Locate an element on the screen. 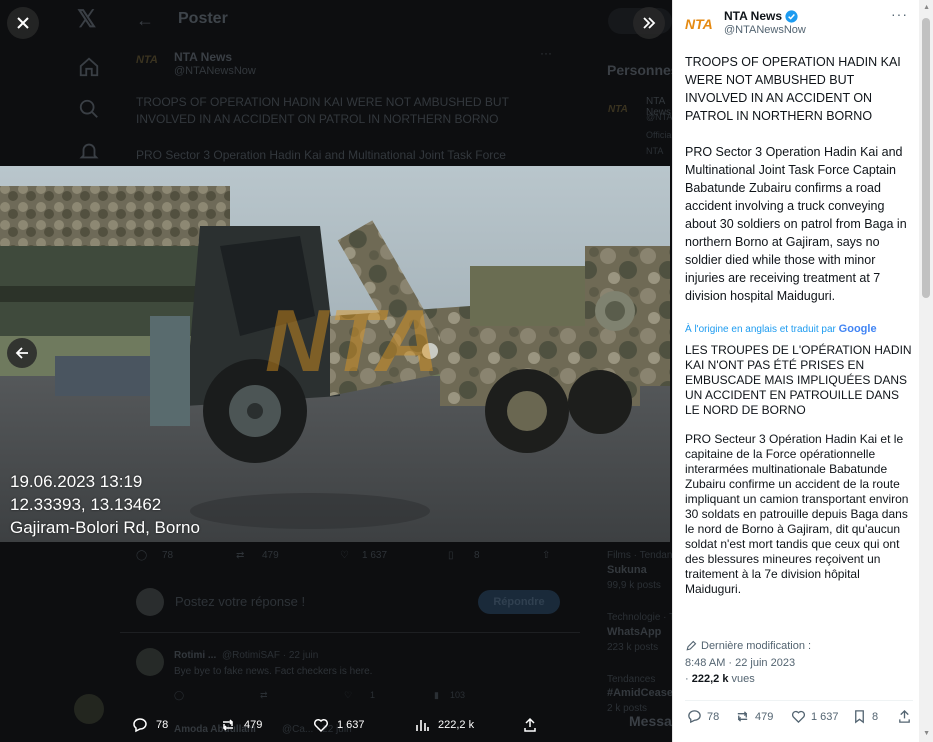 Image resolution: width=933 pixels, height=742 pixels. trend-category: Tendances is located at coordinates (631, 679).